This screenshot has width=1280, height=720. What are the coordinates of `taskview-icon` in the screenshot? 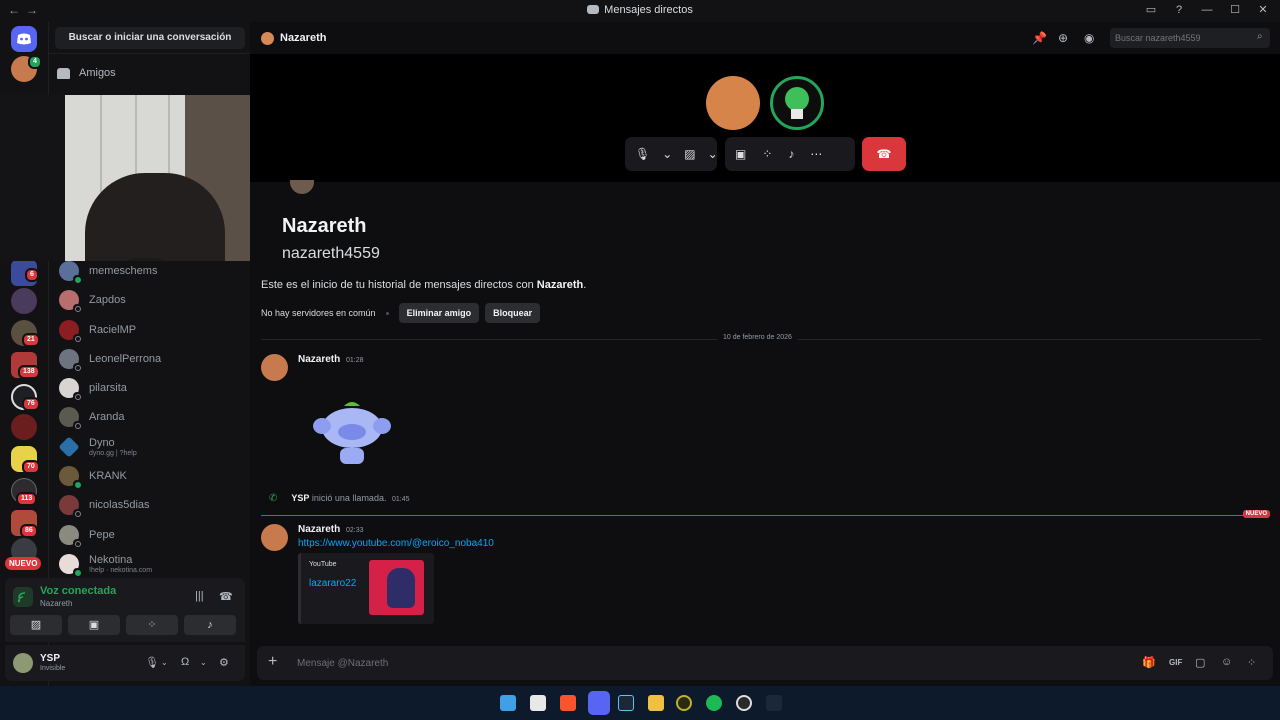 It's located at (538, 703).